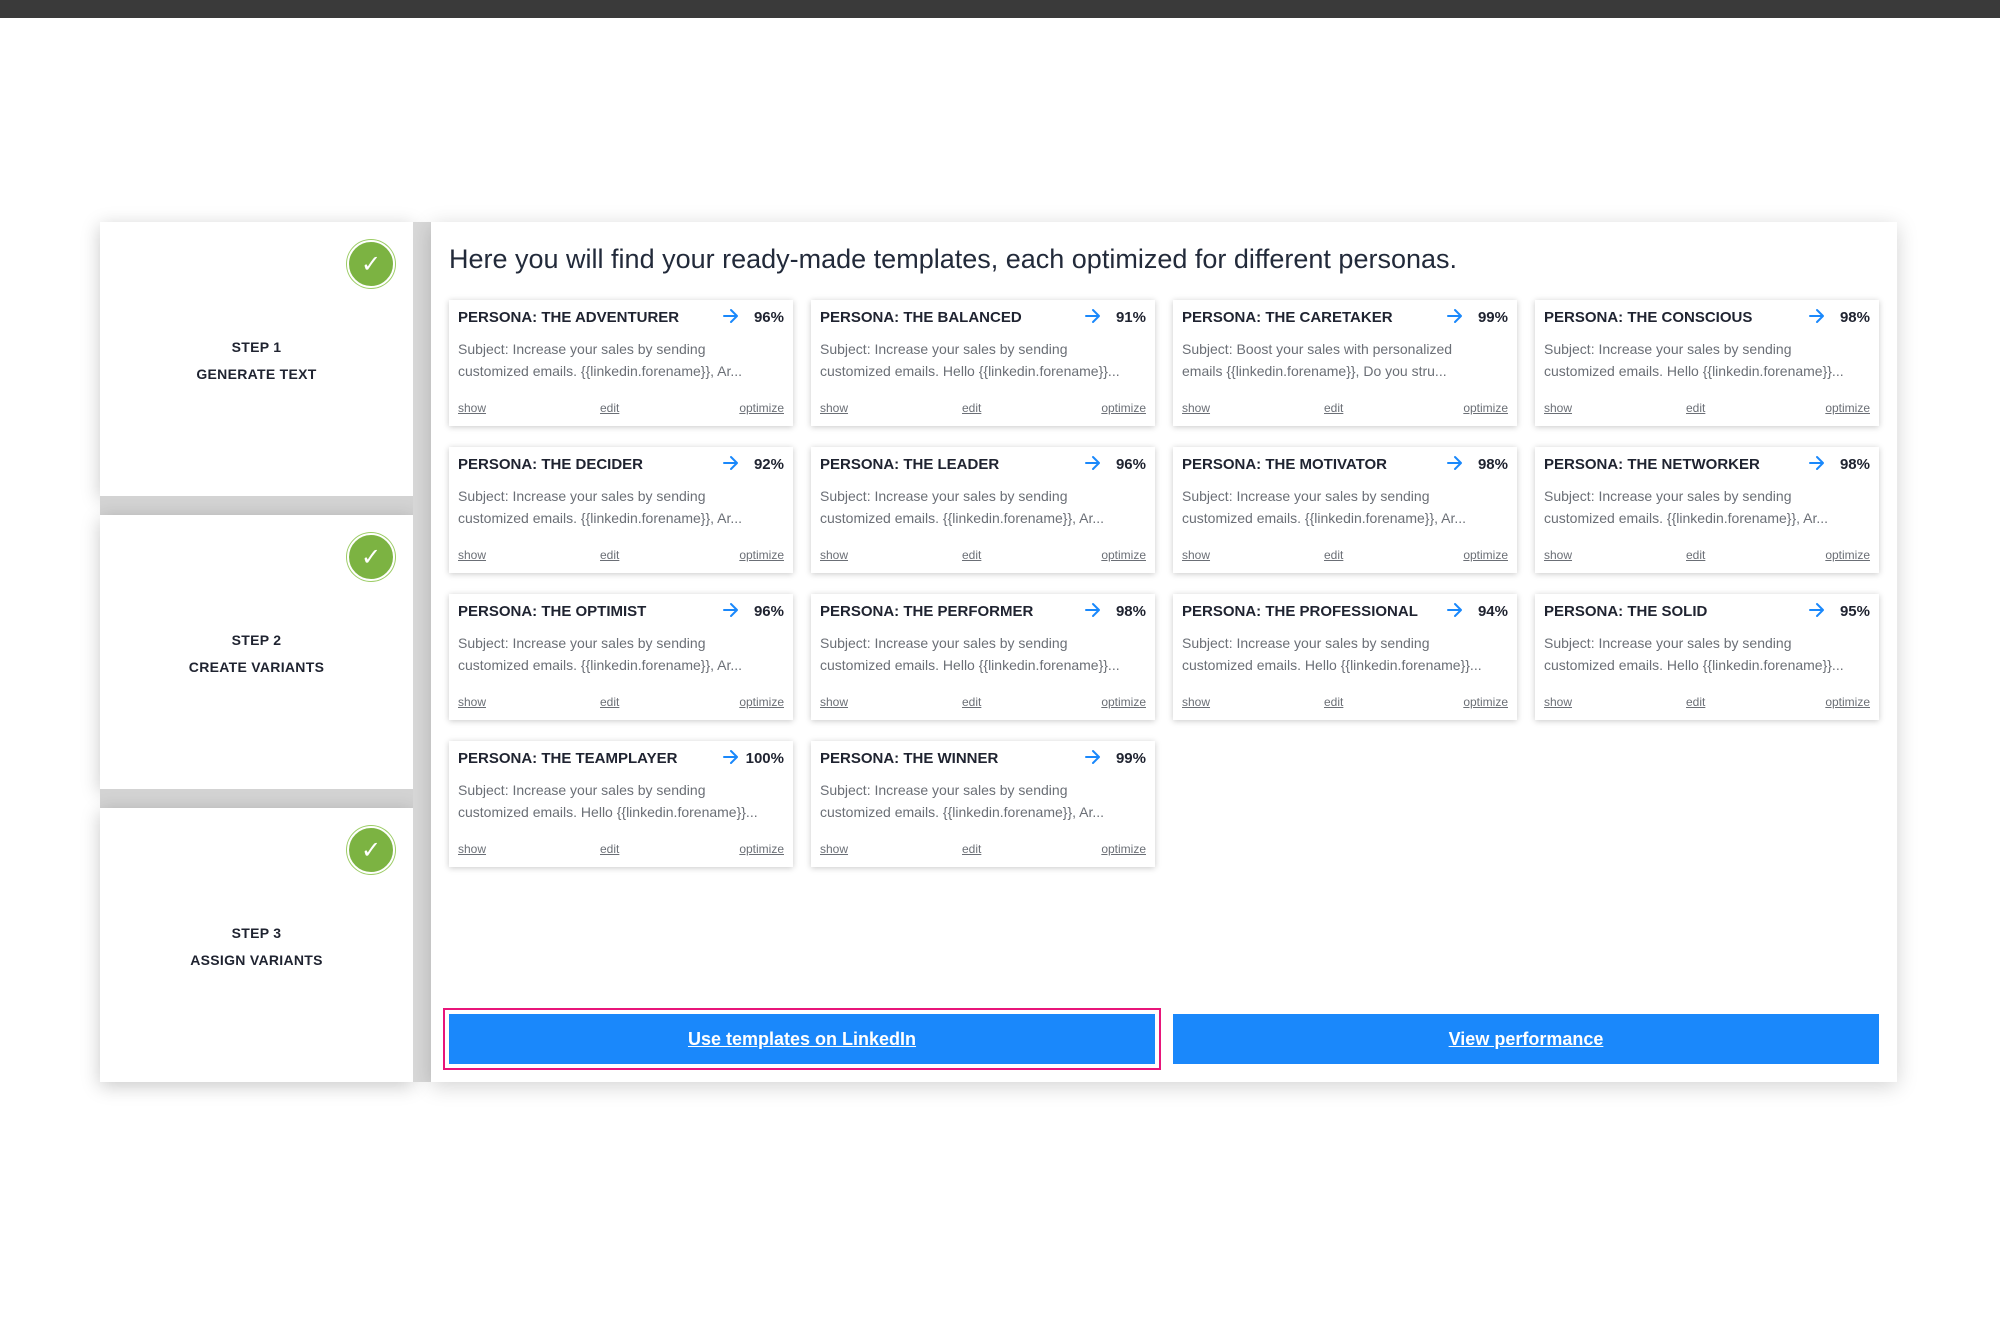 The width and height of the screenshot is (2000, 1318). What do you see at coordinates (552, 611) in the screenshot?
I see `persona-title: PERSONA: THE OPTIMIST` at bounding box center [552, 611].